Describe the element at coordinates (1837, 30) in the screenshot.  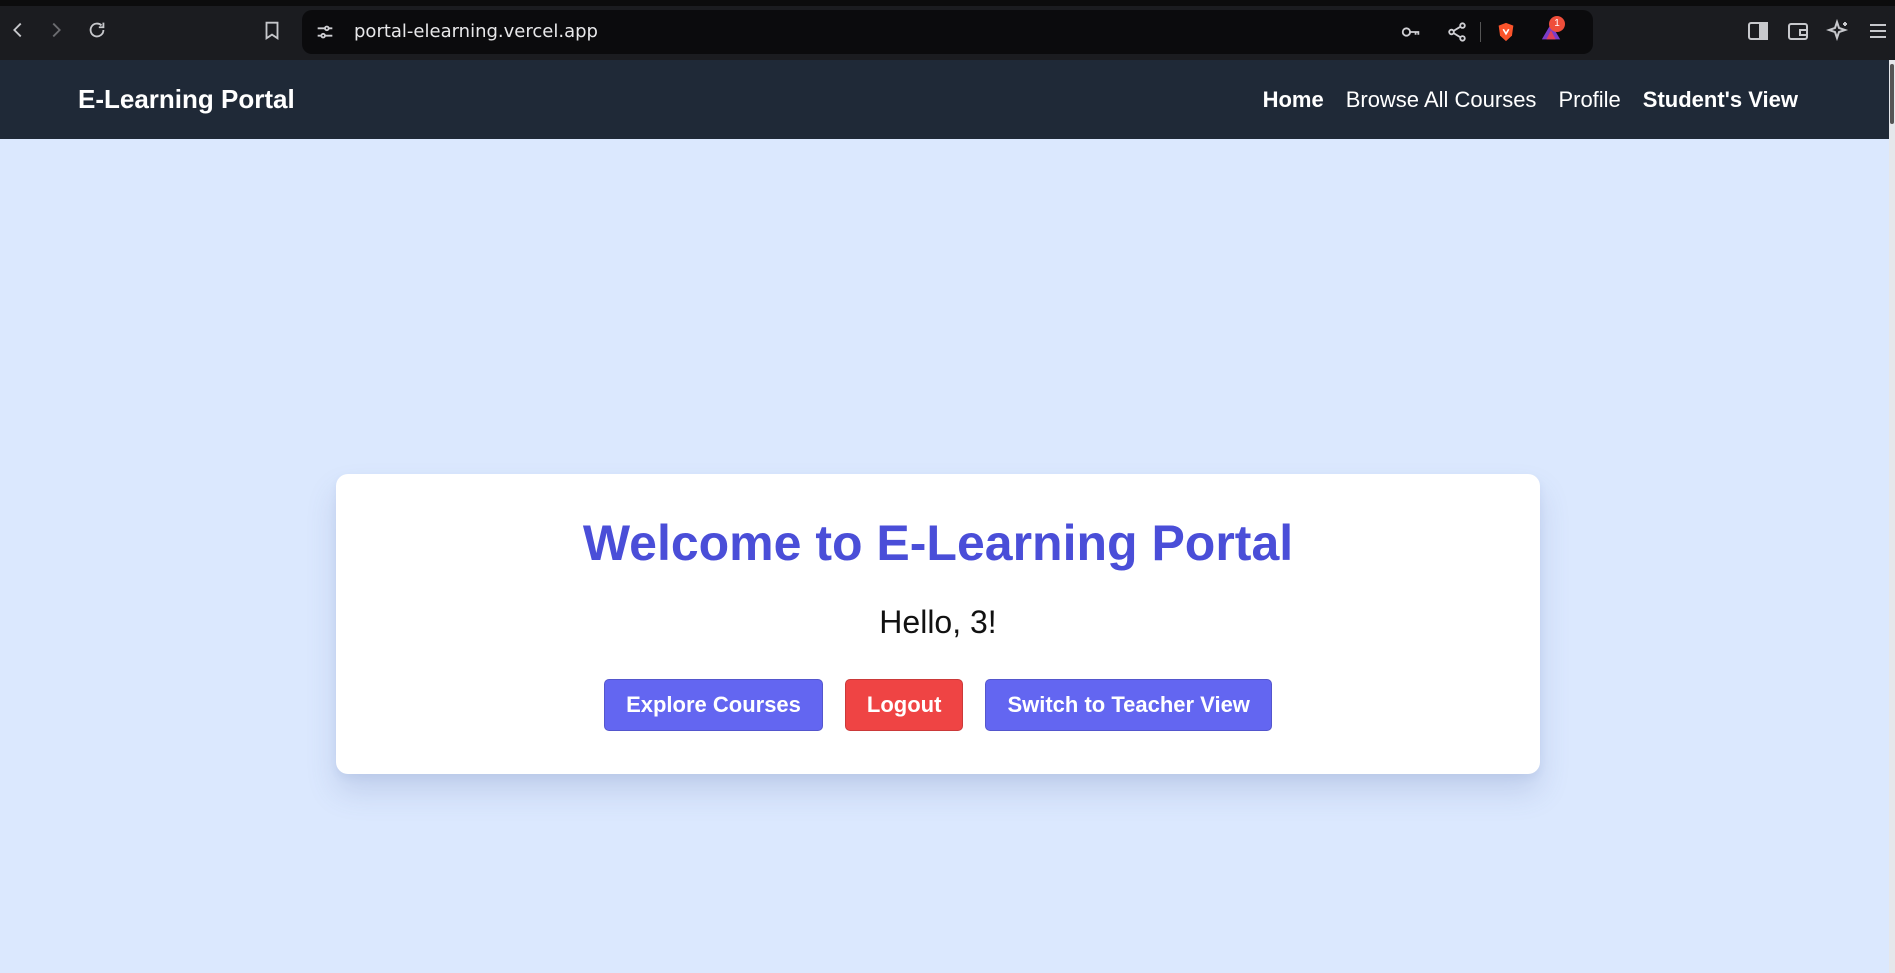
I see `leo-ai-icon` at that location.